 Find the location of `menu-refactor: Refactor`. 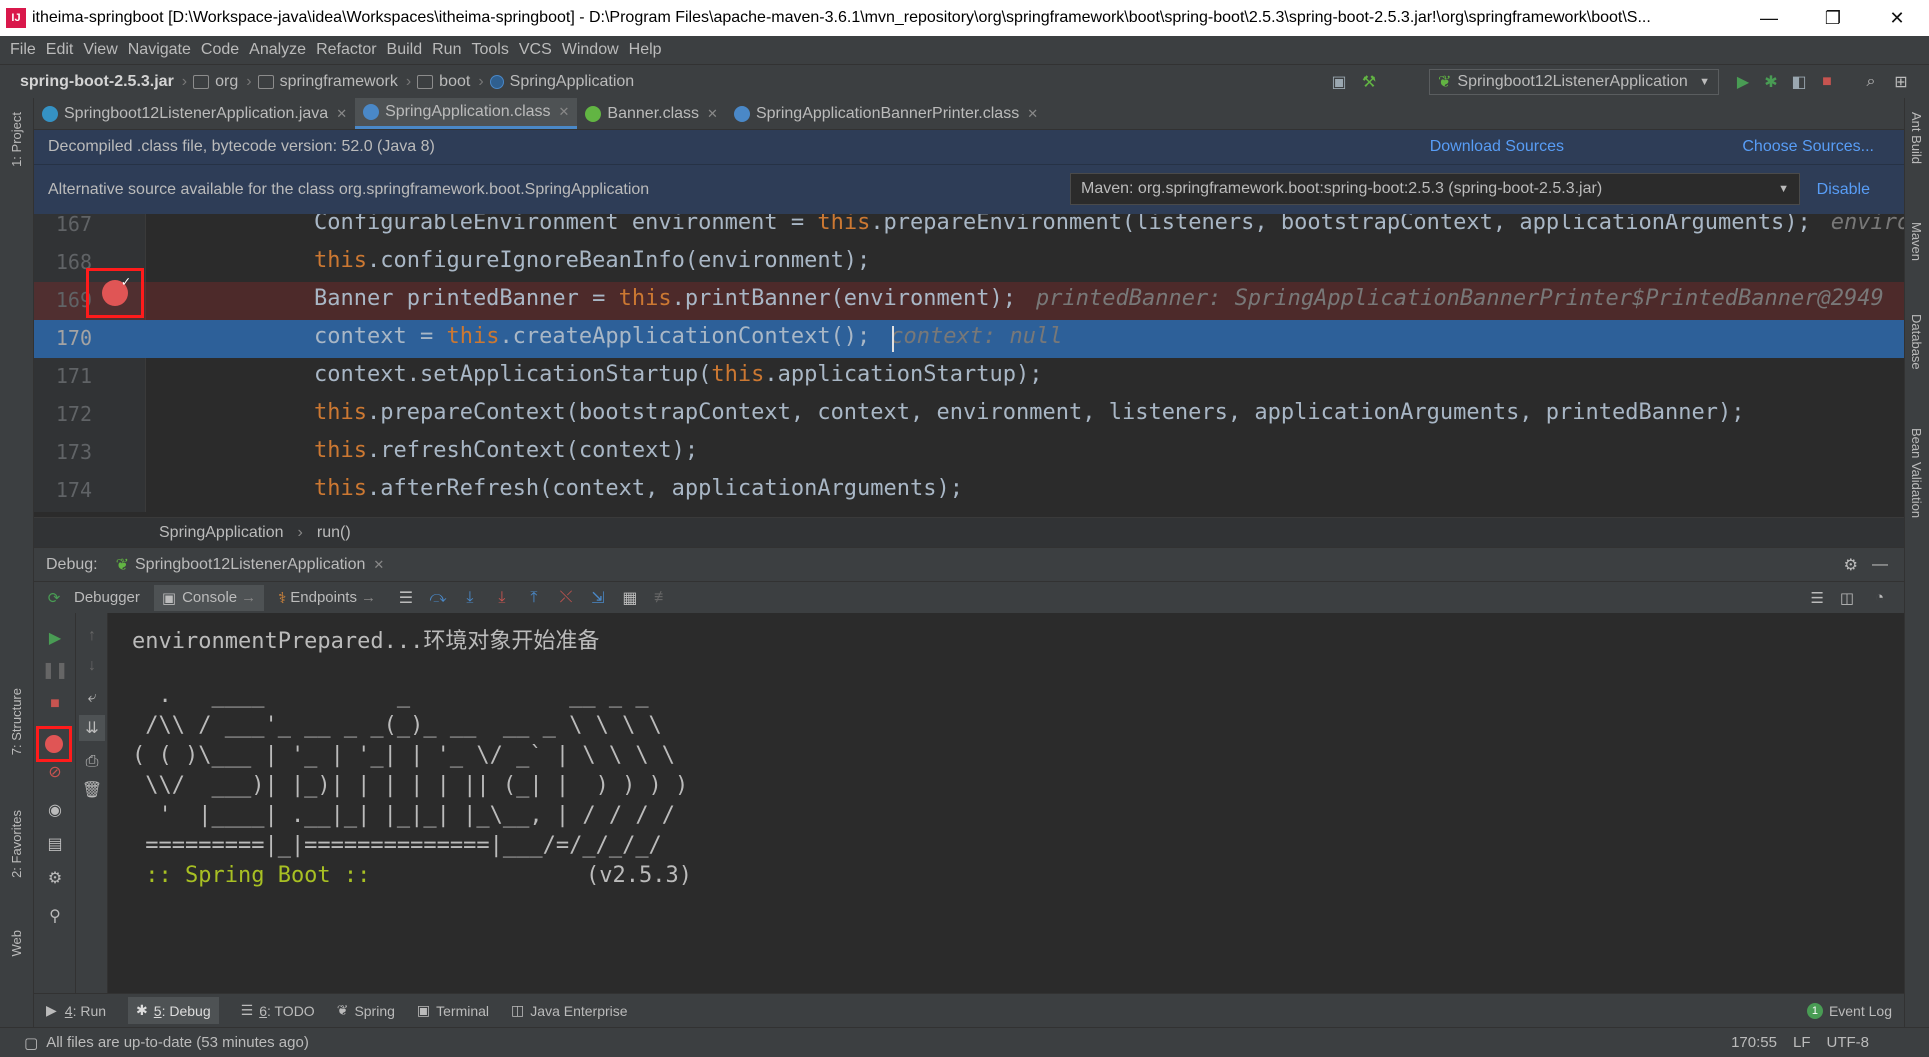

menu-refactor: Refactor is located at coordinates (346, 50).